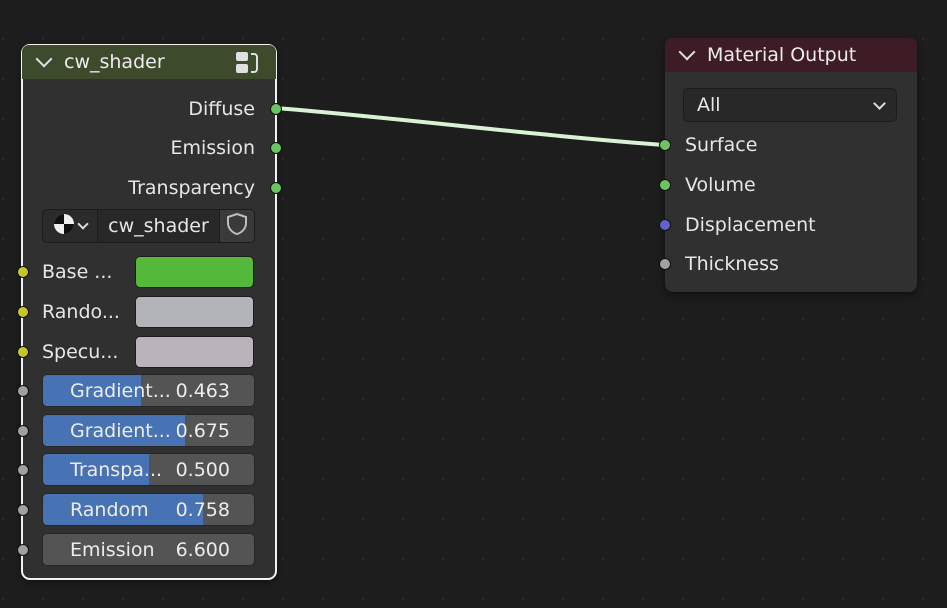  I want to click on output-label-emission: Emission, so click(212, 148).